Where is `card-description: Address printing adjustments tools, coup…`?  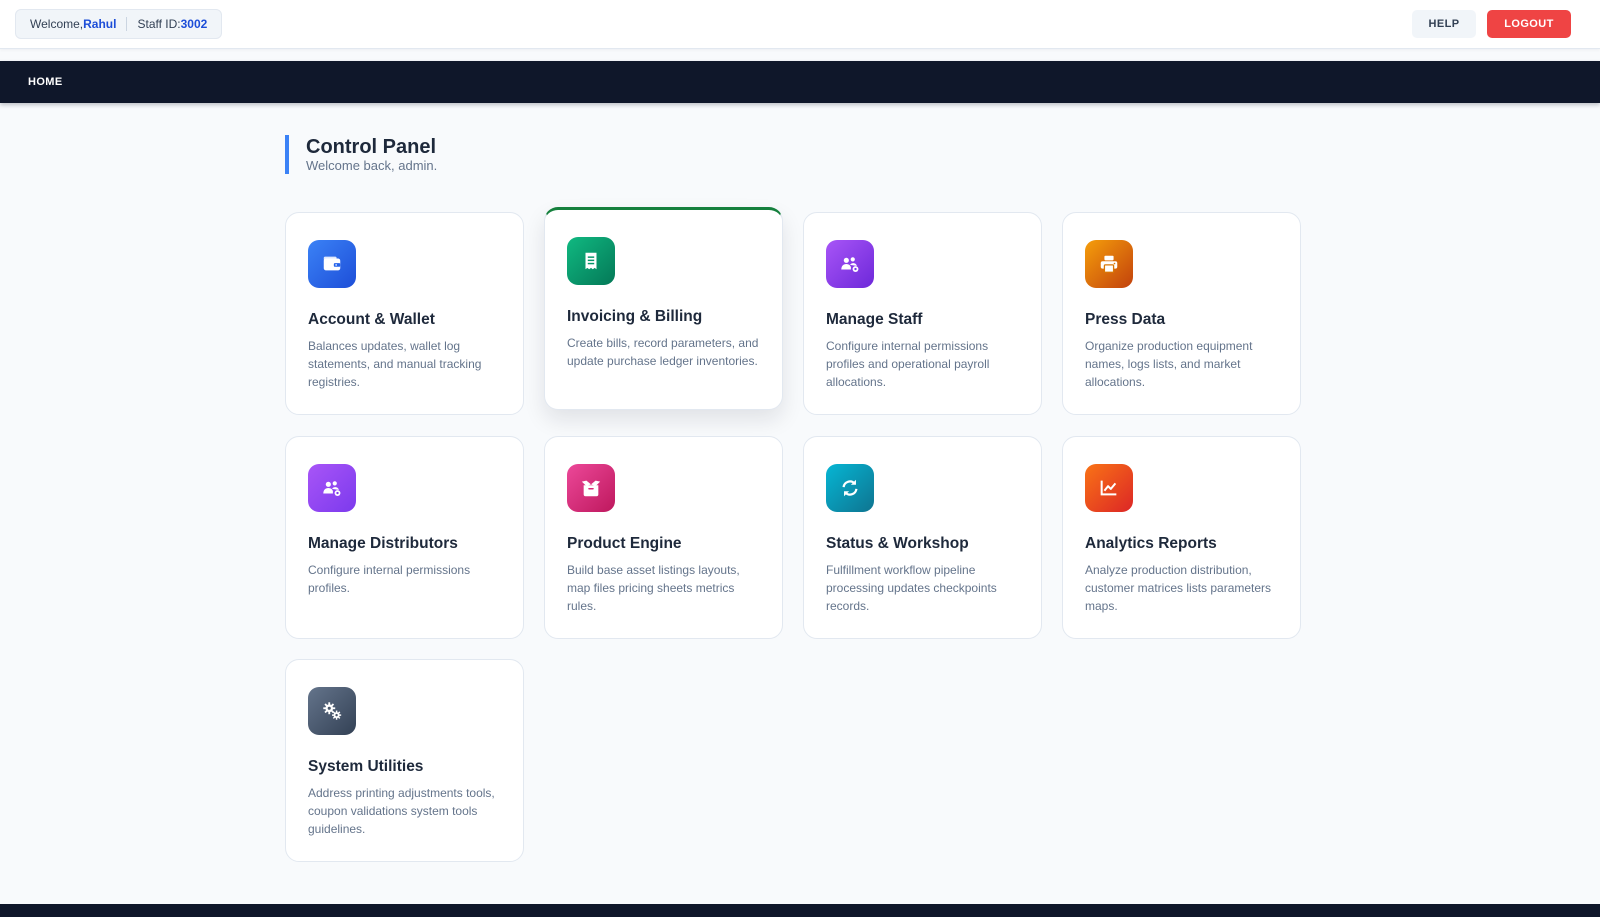 card-description: Address printing adjustments tools, coup… is located at coordinates (401, 811).